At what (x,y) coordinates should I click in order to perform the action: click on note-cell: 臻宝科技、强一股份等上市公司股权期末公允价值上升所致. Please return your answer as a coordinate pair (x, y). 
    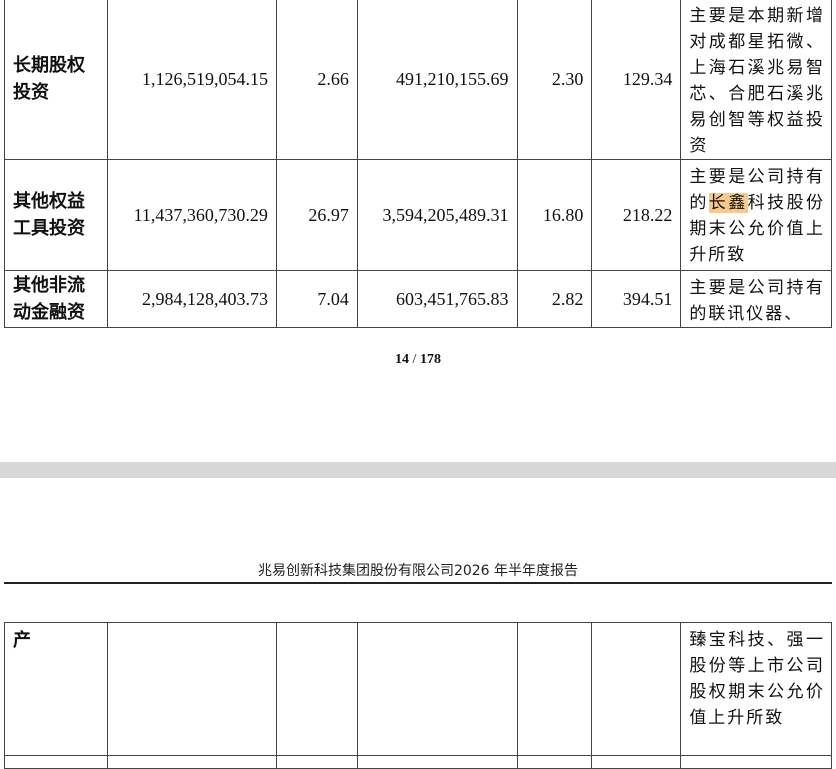
    Looking at the image, I should click on (756, 689).